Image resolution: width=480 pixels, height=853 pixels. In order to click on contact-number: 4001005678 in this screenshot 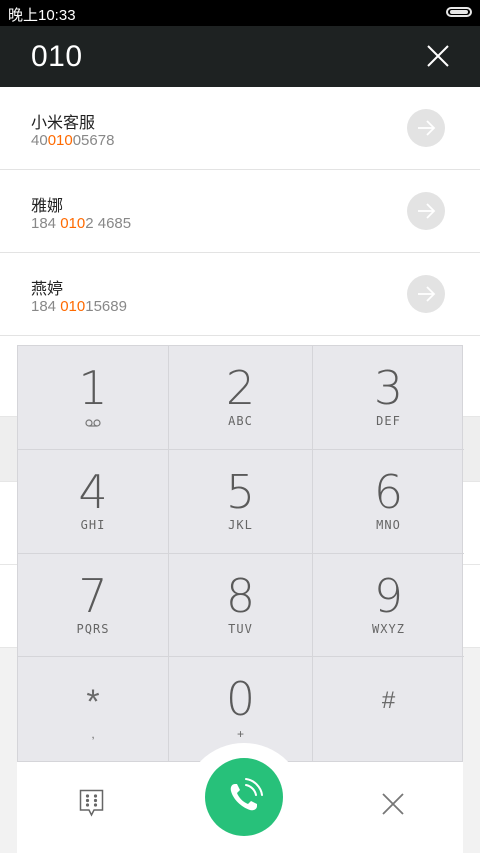, I will do `click(73, 140)`.